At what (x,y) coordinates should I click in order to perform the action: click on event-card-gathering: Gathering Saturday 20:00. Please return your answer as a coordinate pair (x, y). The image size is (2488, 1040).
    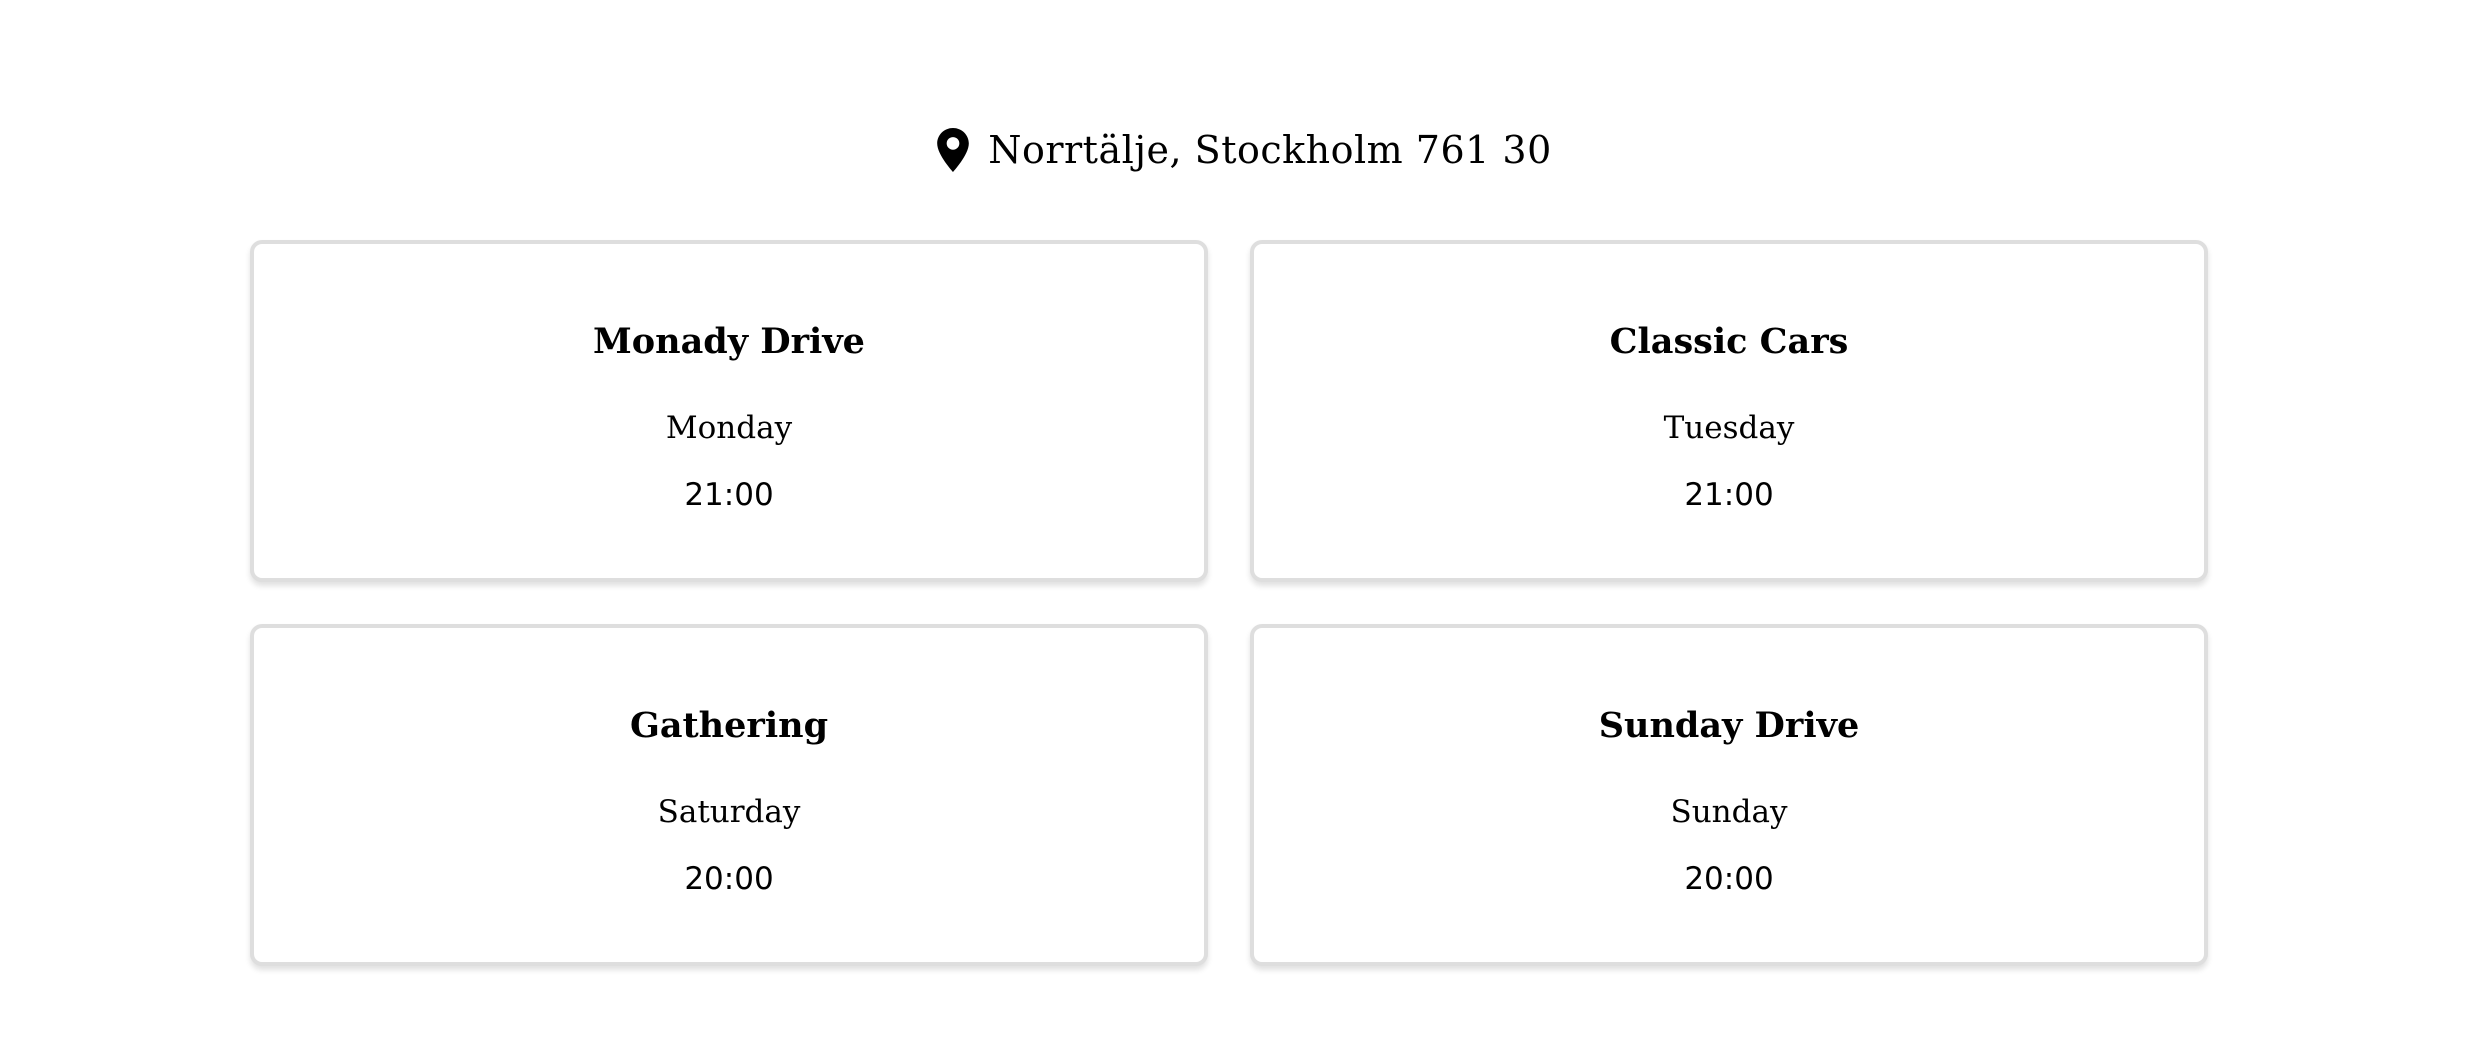
    Looking at the image, I should click on (729, 795).